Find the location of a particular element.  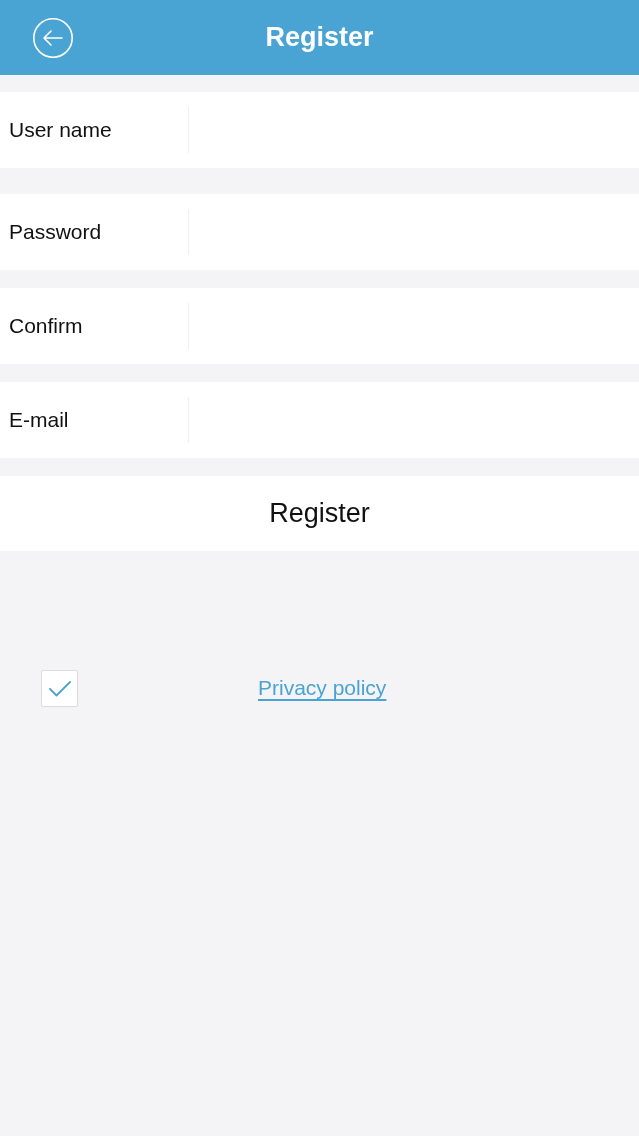

field-label: Password is located at coordinates (55, 232).